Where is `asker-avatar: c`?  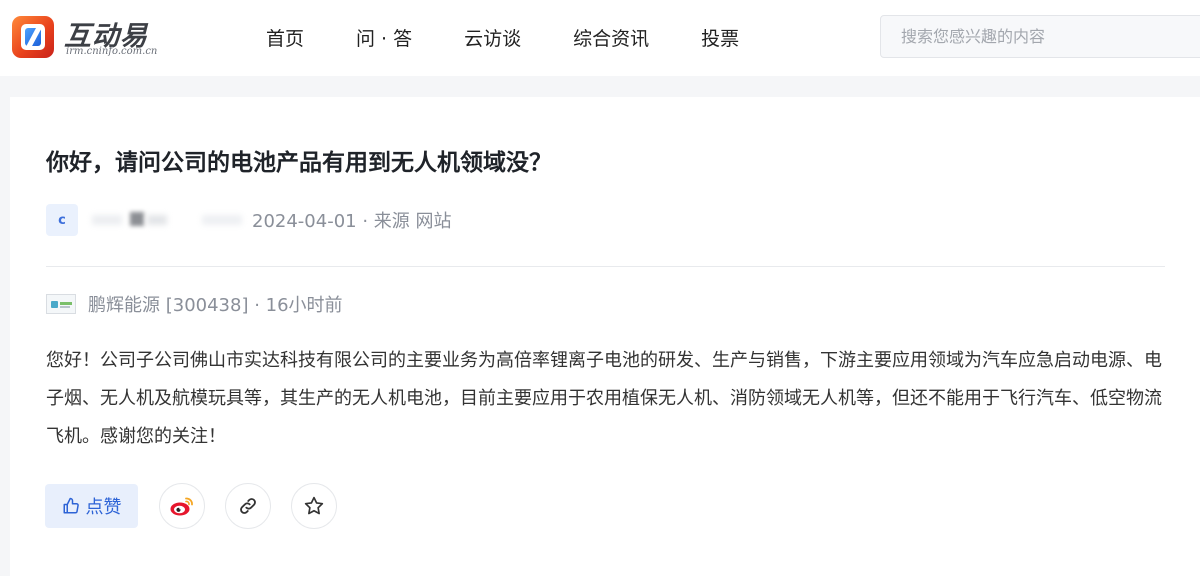
asker-avatar: c is located at coordinates (62, 220).